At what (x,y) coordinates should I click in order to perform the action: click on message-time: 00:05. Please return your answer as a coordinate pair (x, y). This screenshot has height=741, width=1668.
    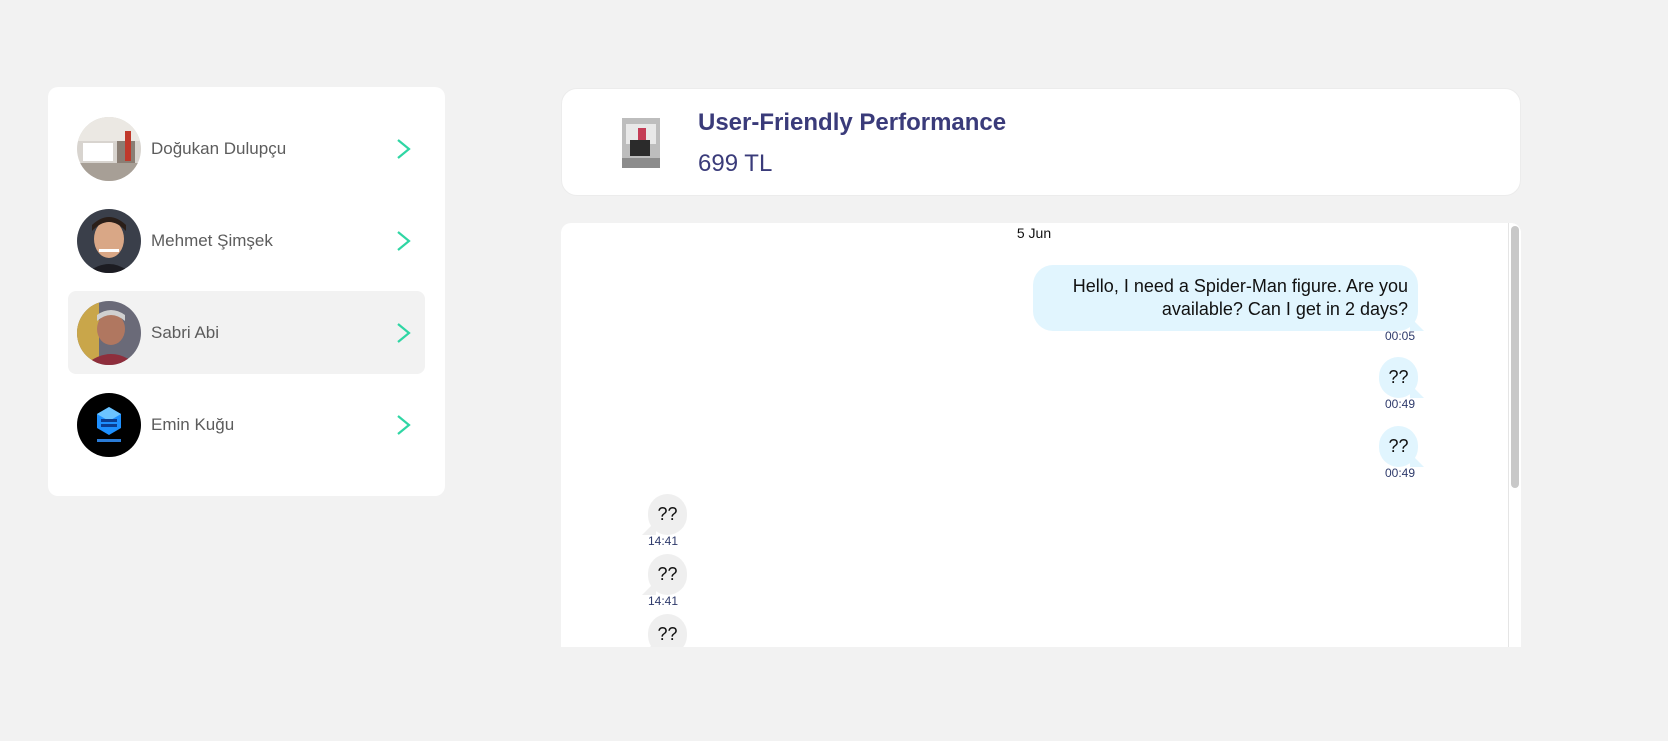
    Looking at the image, I should click on (1400, 336).